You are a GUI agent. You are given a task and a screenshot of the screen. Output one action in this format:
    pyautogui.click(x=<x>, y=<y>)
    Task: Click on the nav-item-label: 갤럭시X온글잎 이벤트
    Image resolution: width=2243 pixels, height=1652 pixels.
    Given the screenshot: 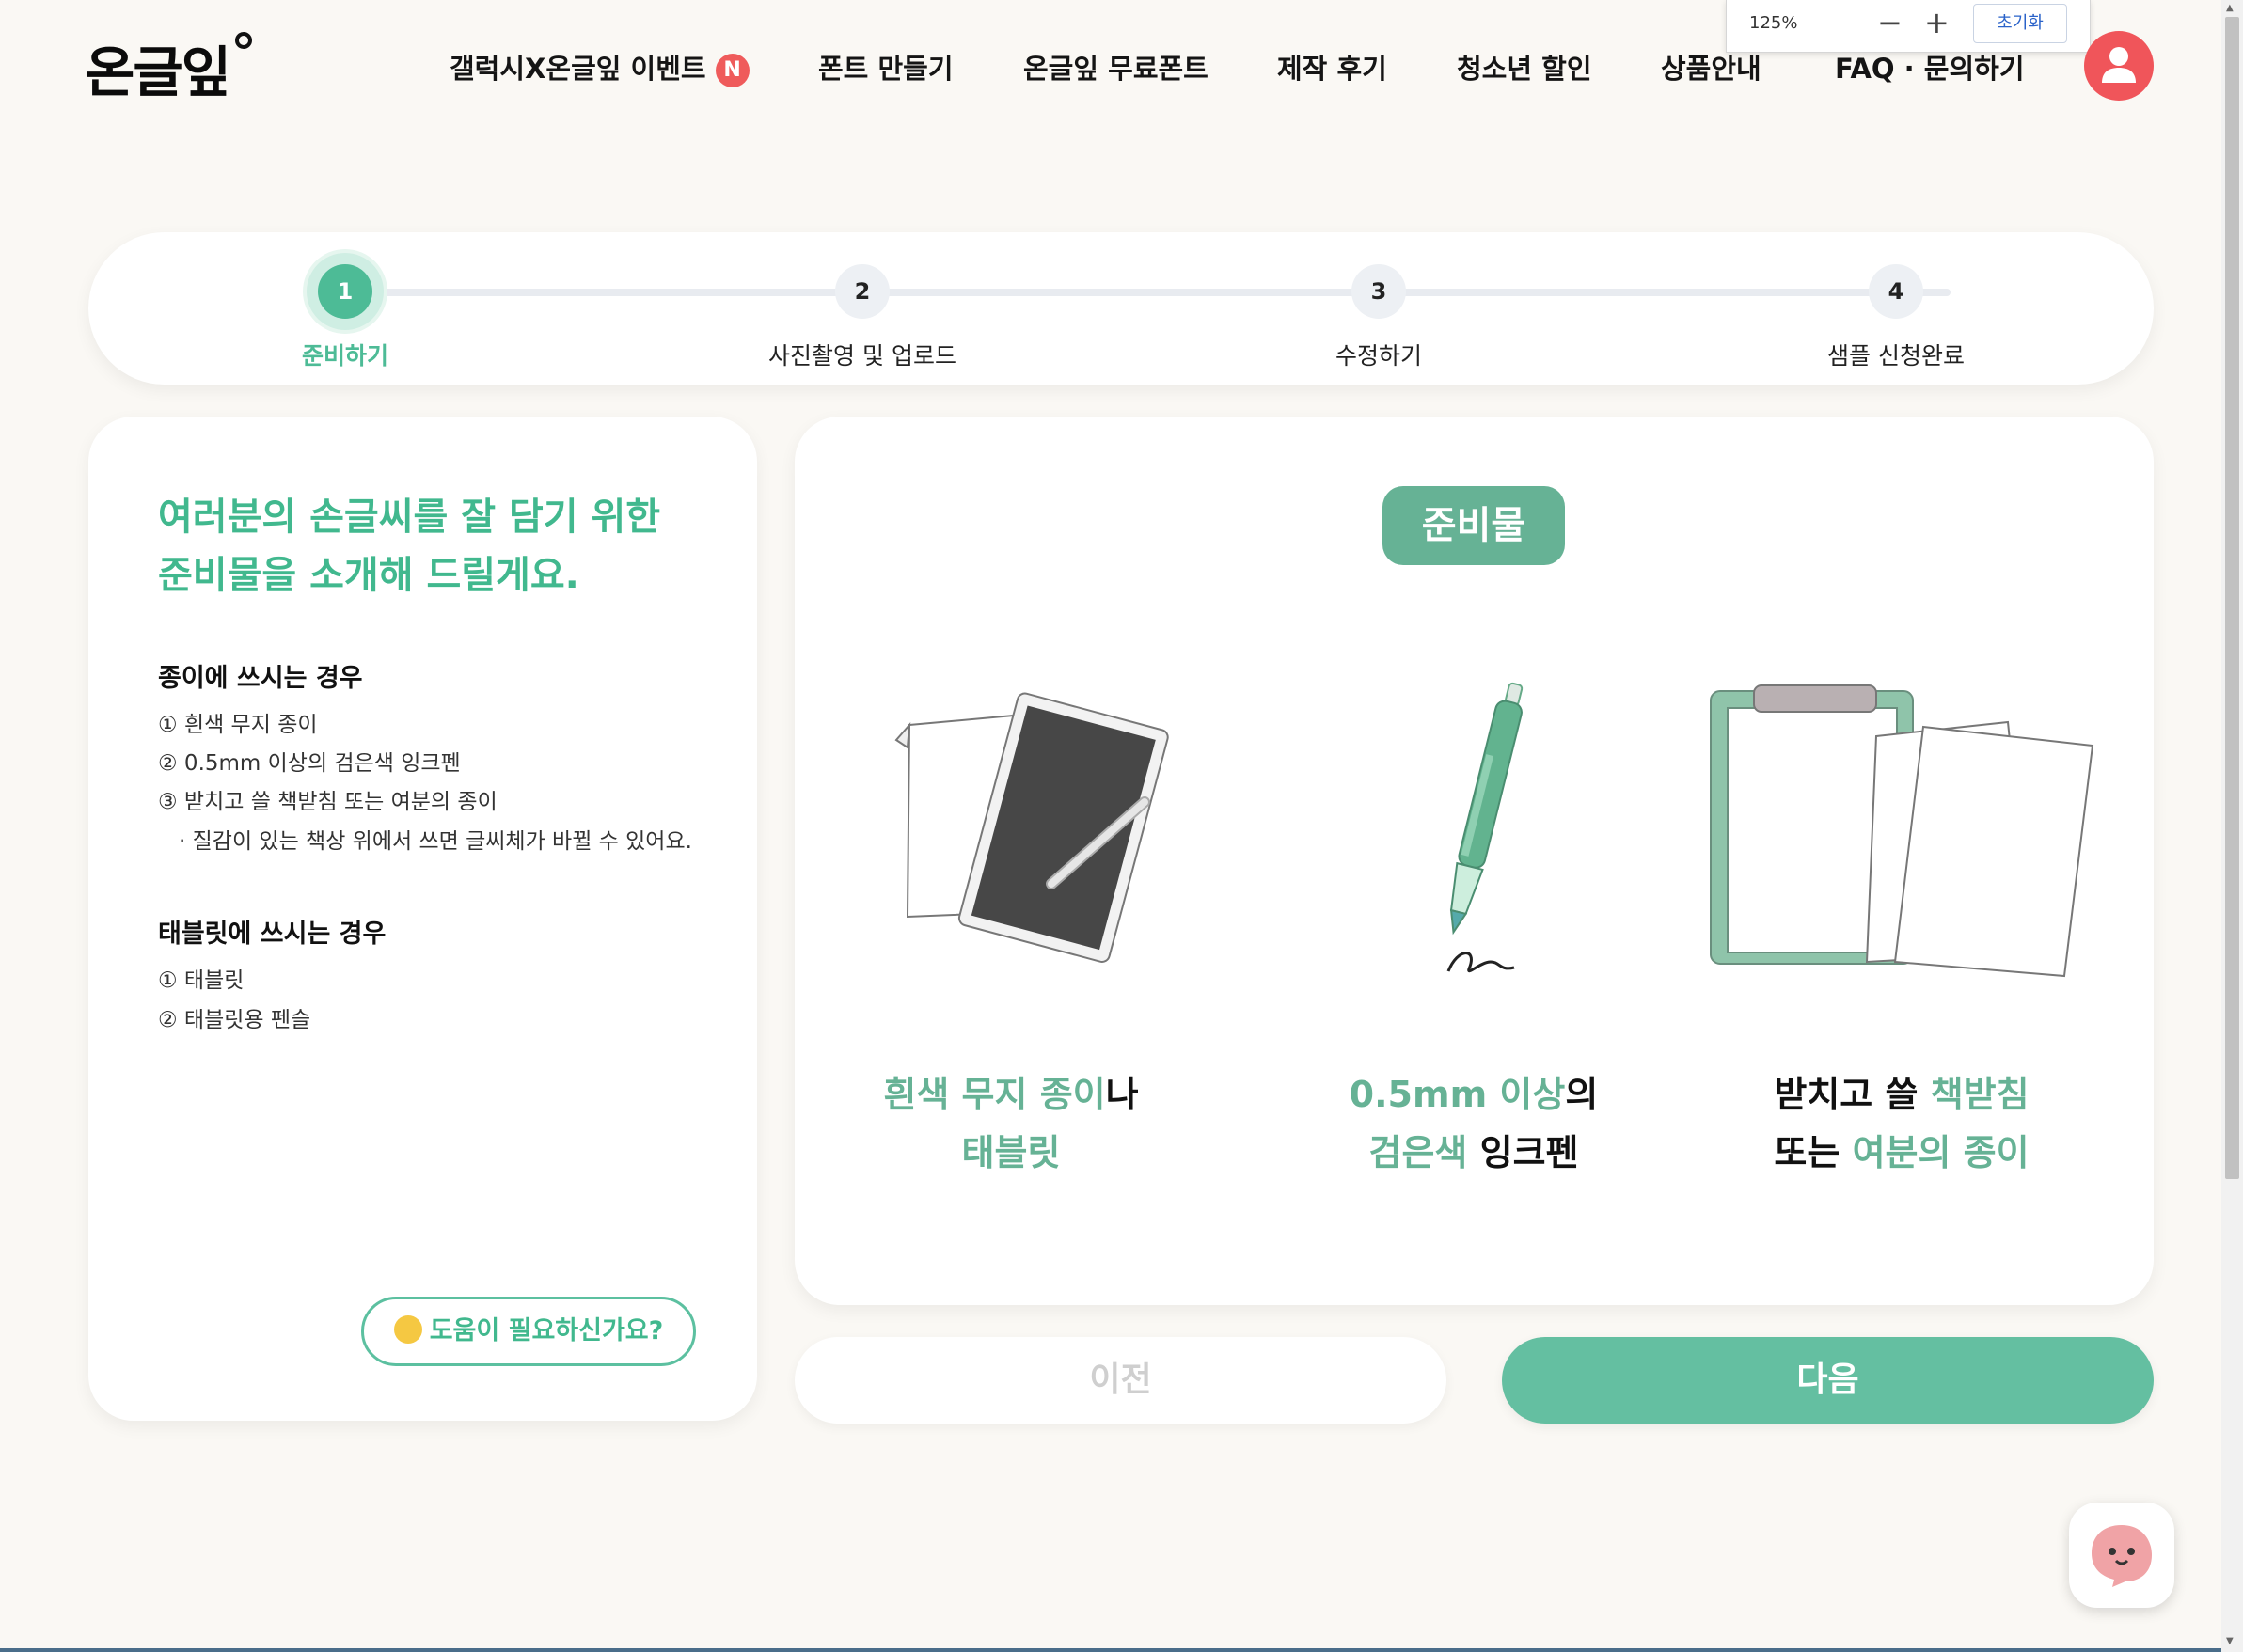 What is the action you would take?
    pyautogui.click(x=578, y=69)
    